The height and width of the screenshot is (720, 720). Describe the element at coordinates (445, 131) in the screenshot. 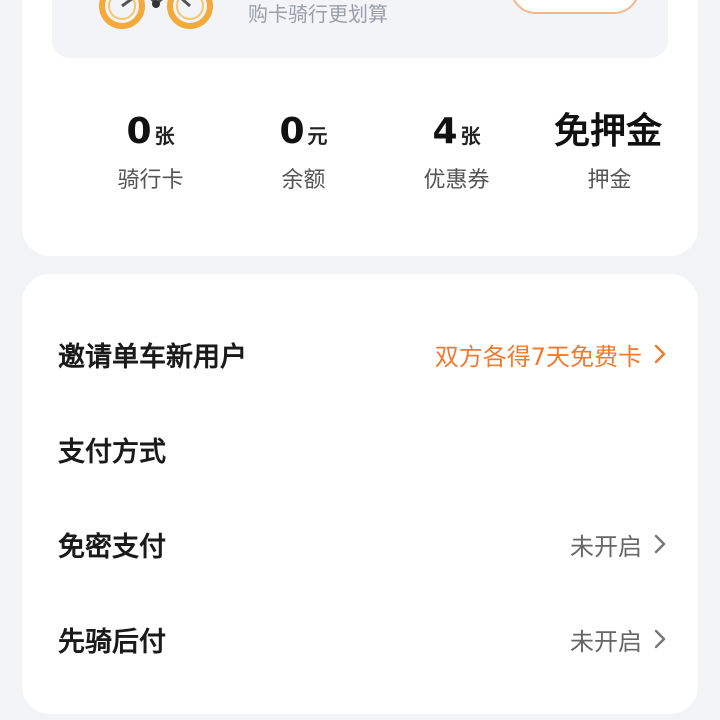

I see `stat-value: 4` at that location.